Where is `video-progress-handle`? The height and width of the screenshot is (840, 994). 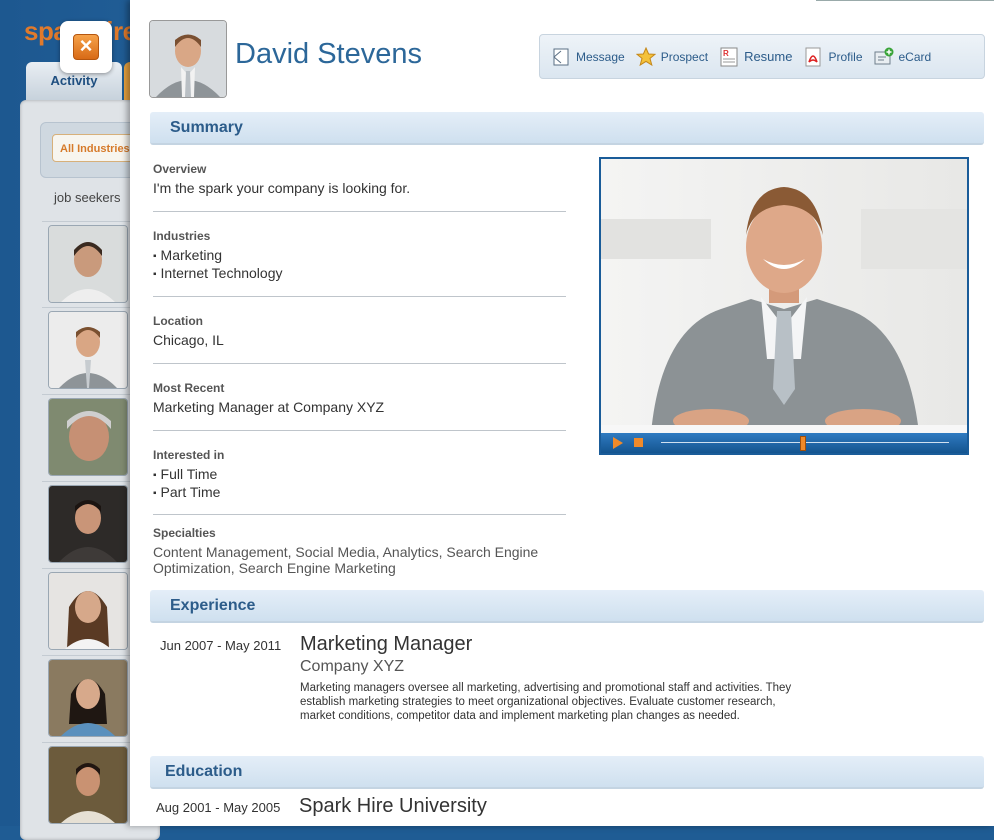
video-progress-handle is located at coordinates (803, 443).